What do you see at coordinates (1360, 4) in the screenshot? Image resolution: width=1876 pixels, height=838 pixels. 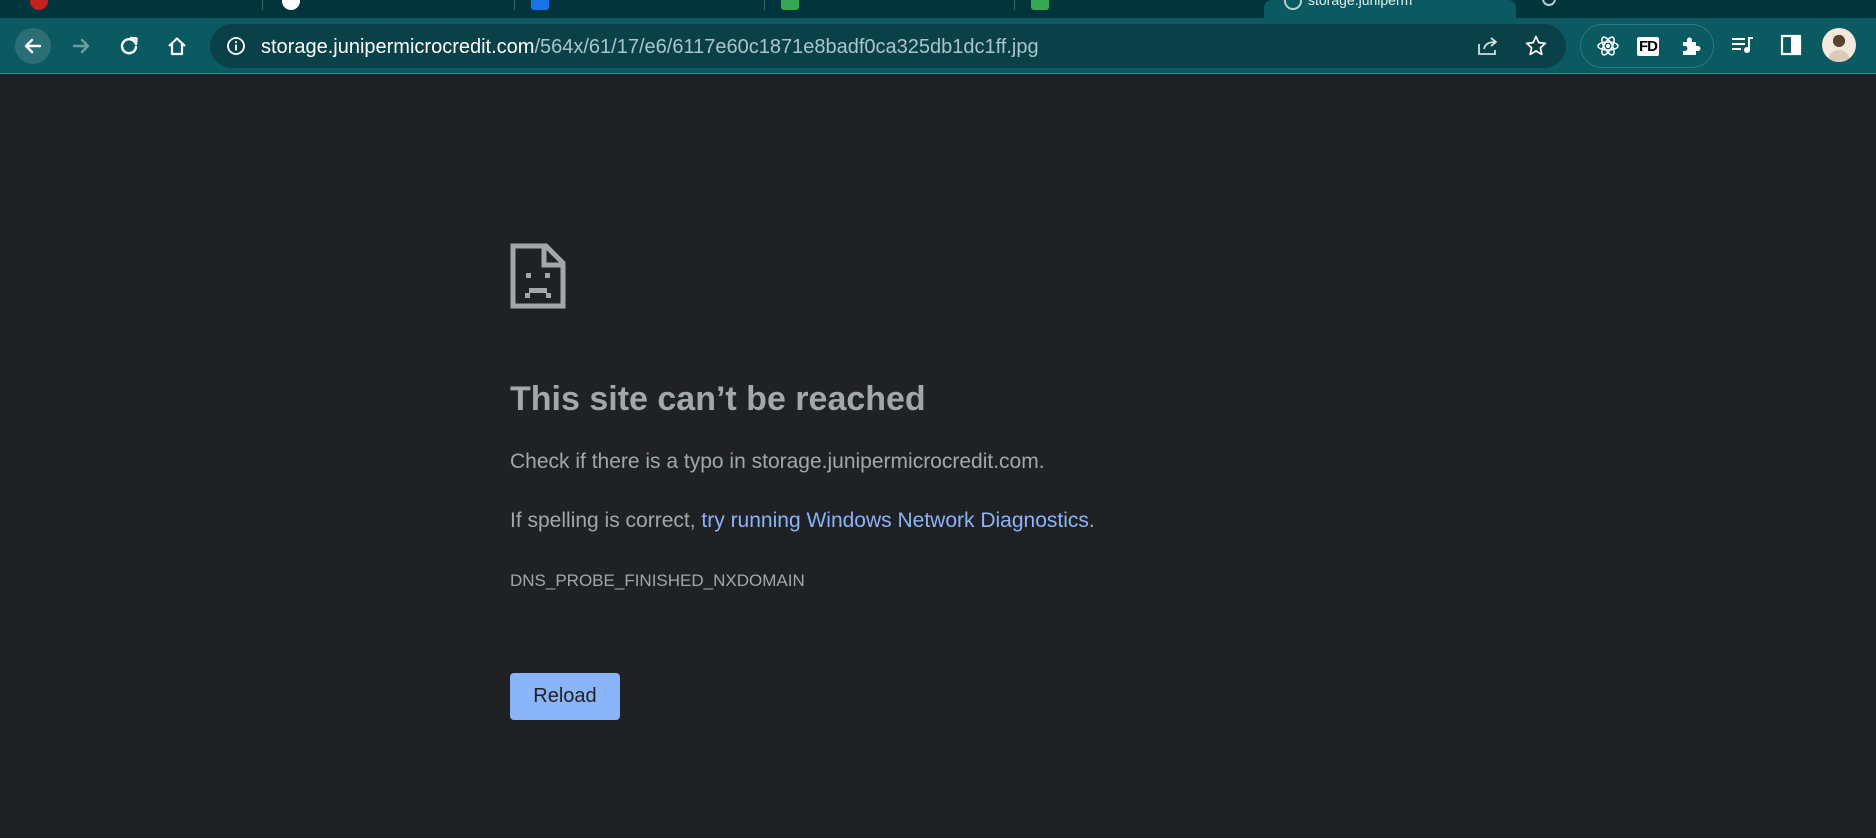 I see `tab-title: storage.juniperm` at bounding box center [1360, 4].